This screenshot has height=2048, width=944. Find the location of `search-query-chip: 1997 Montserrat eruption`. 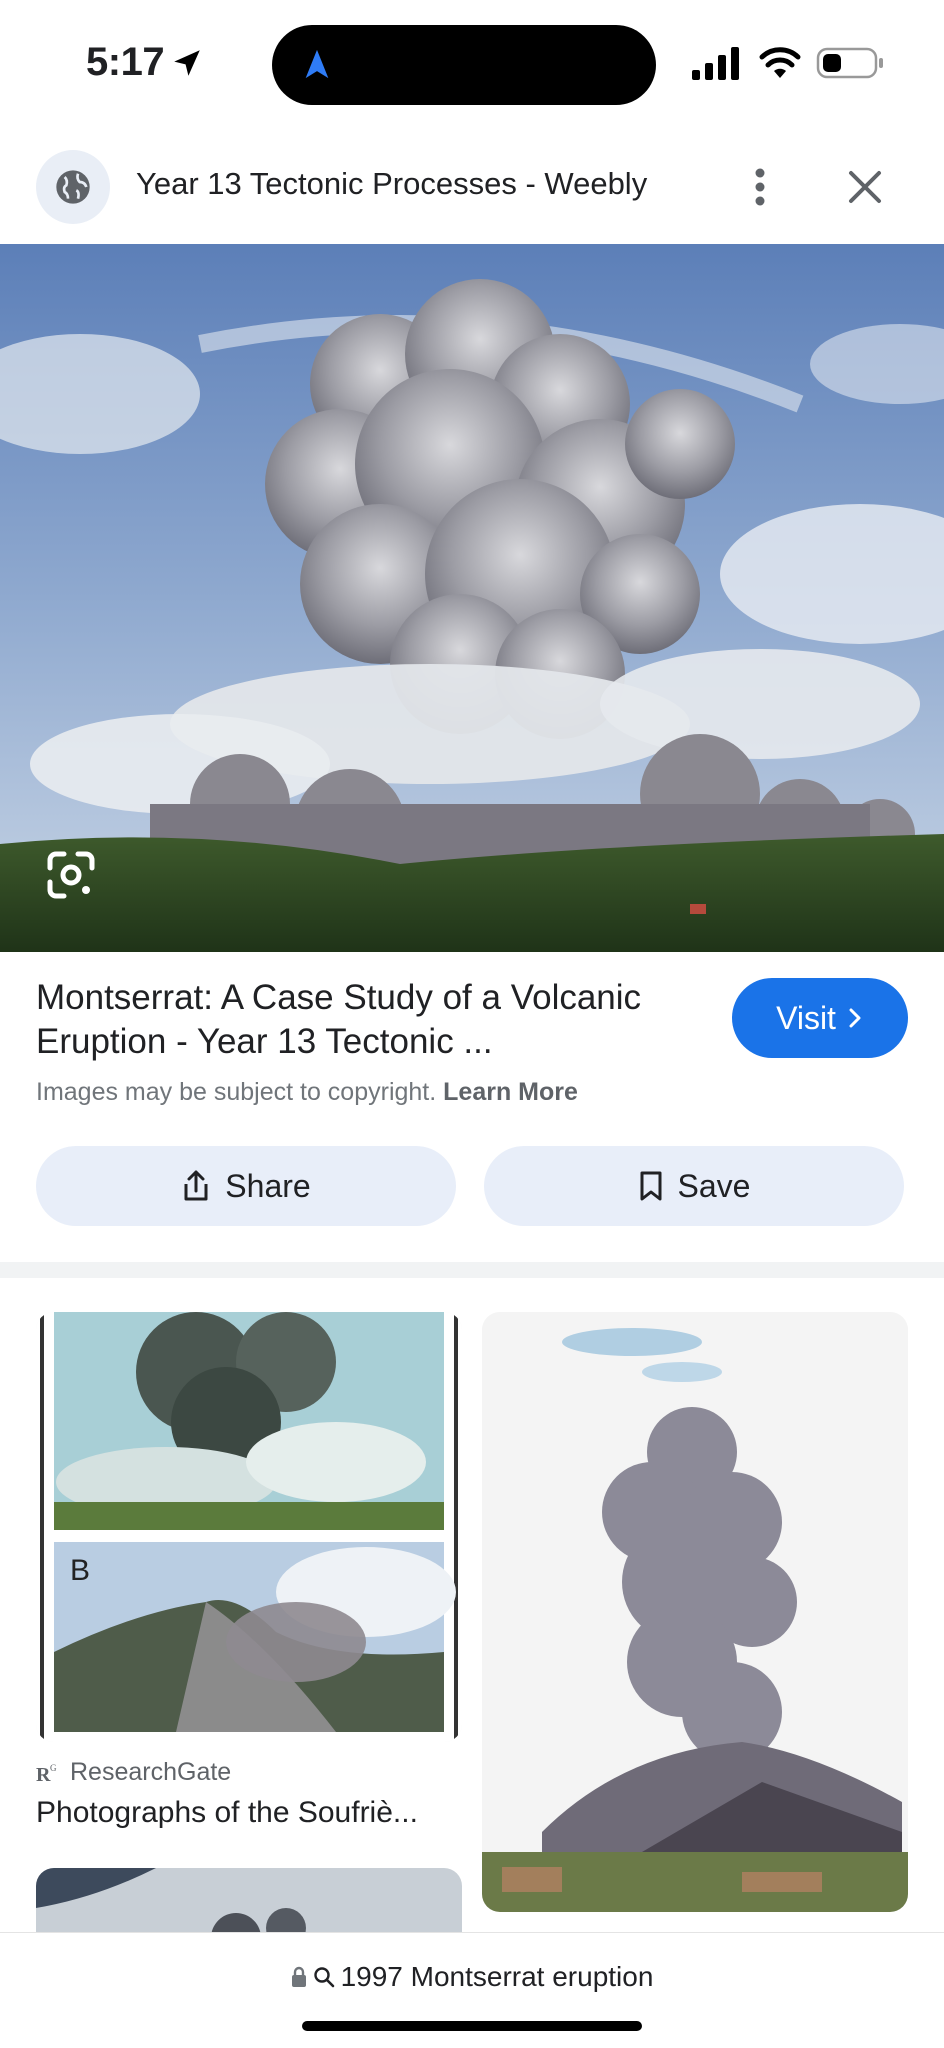

search-query-chip: 1997 Montserrat eruption is located at coordinates (472, 1977).